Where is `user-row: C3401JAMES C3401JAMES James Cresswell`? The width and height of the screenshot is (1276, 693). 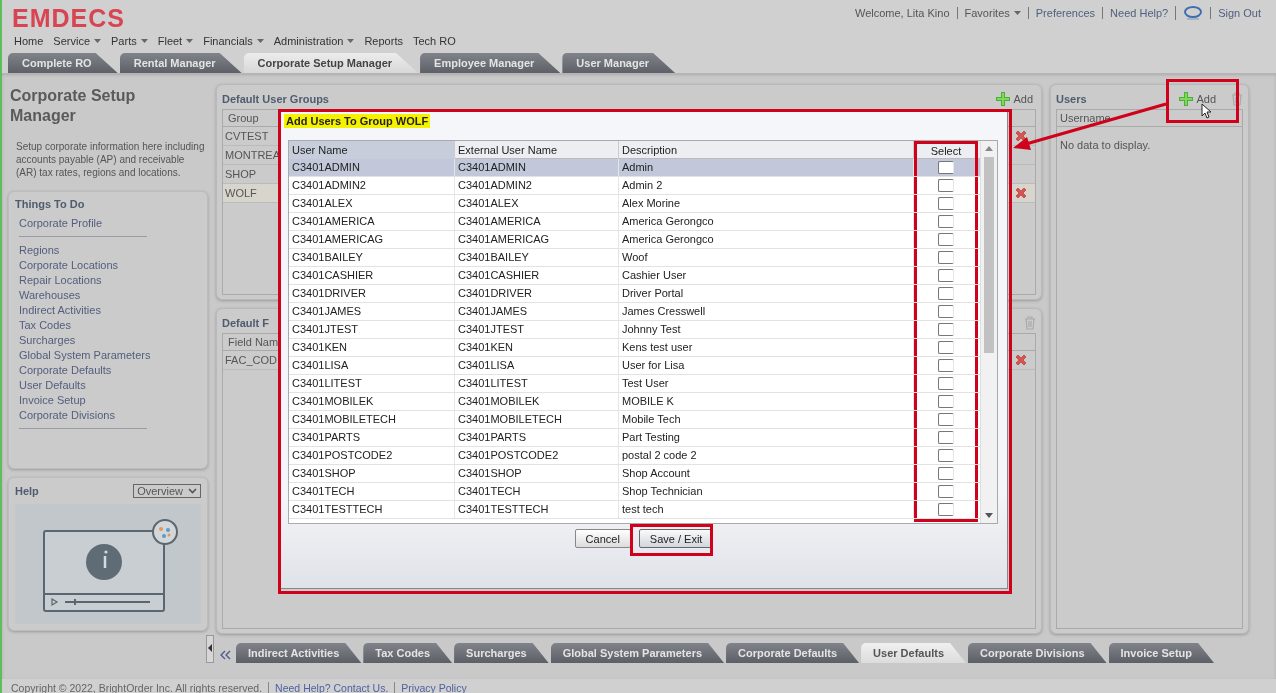 user-row: C3401JAMES C3401JAMES James Cresswell is located at coordinates (634, 312).